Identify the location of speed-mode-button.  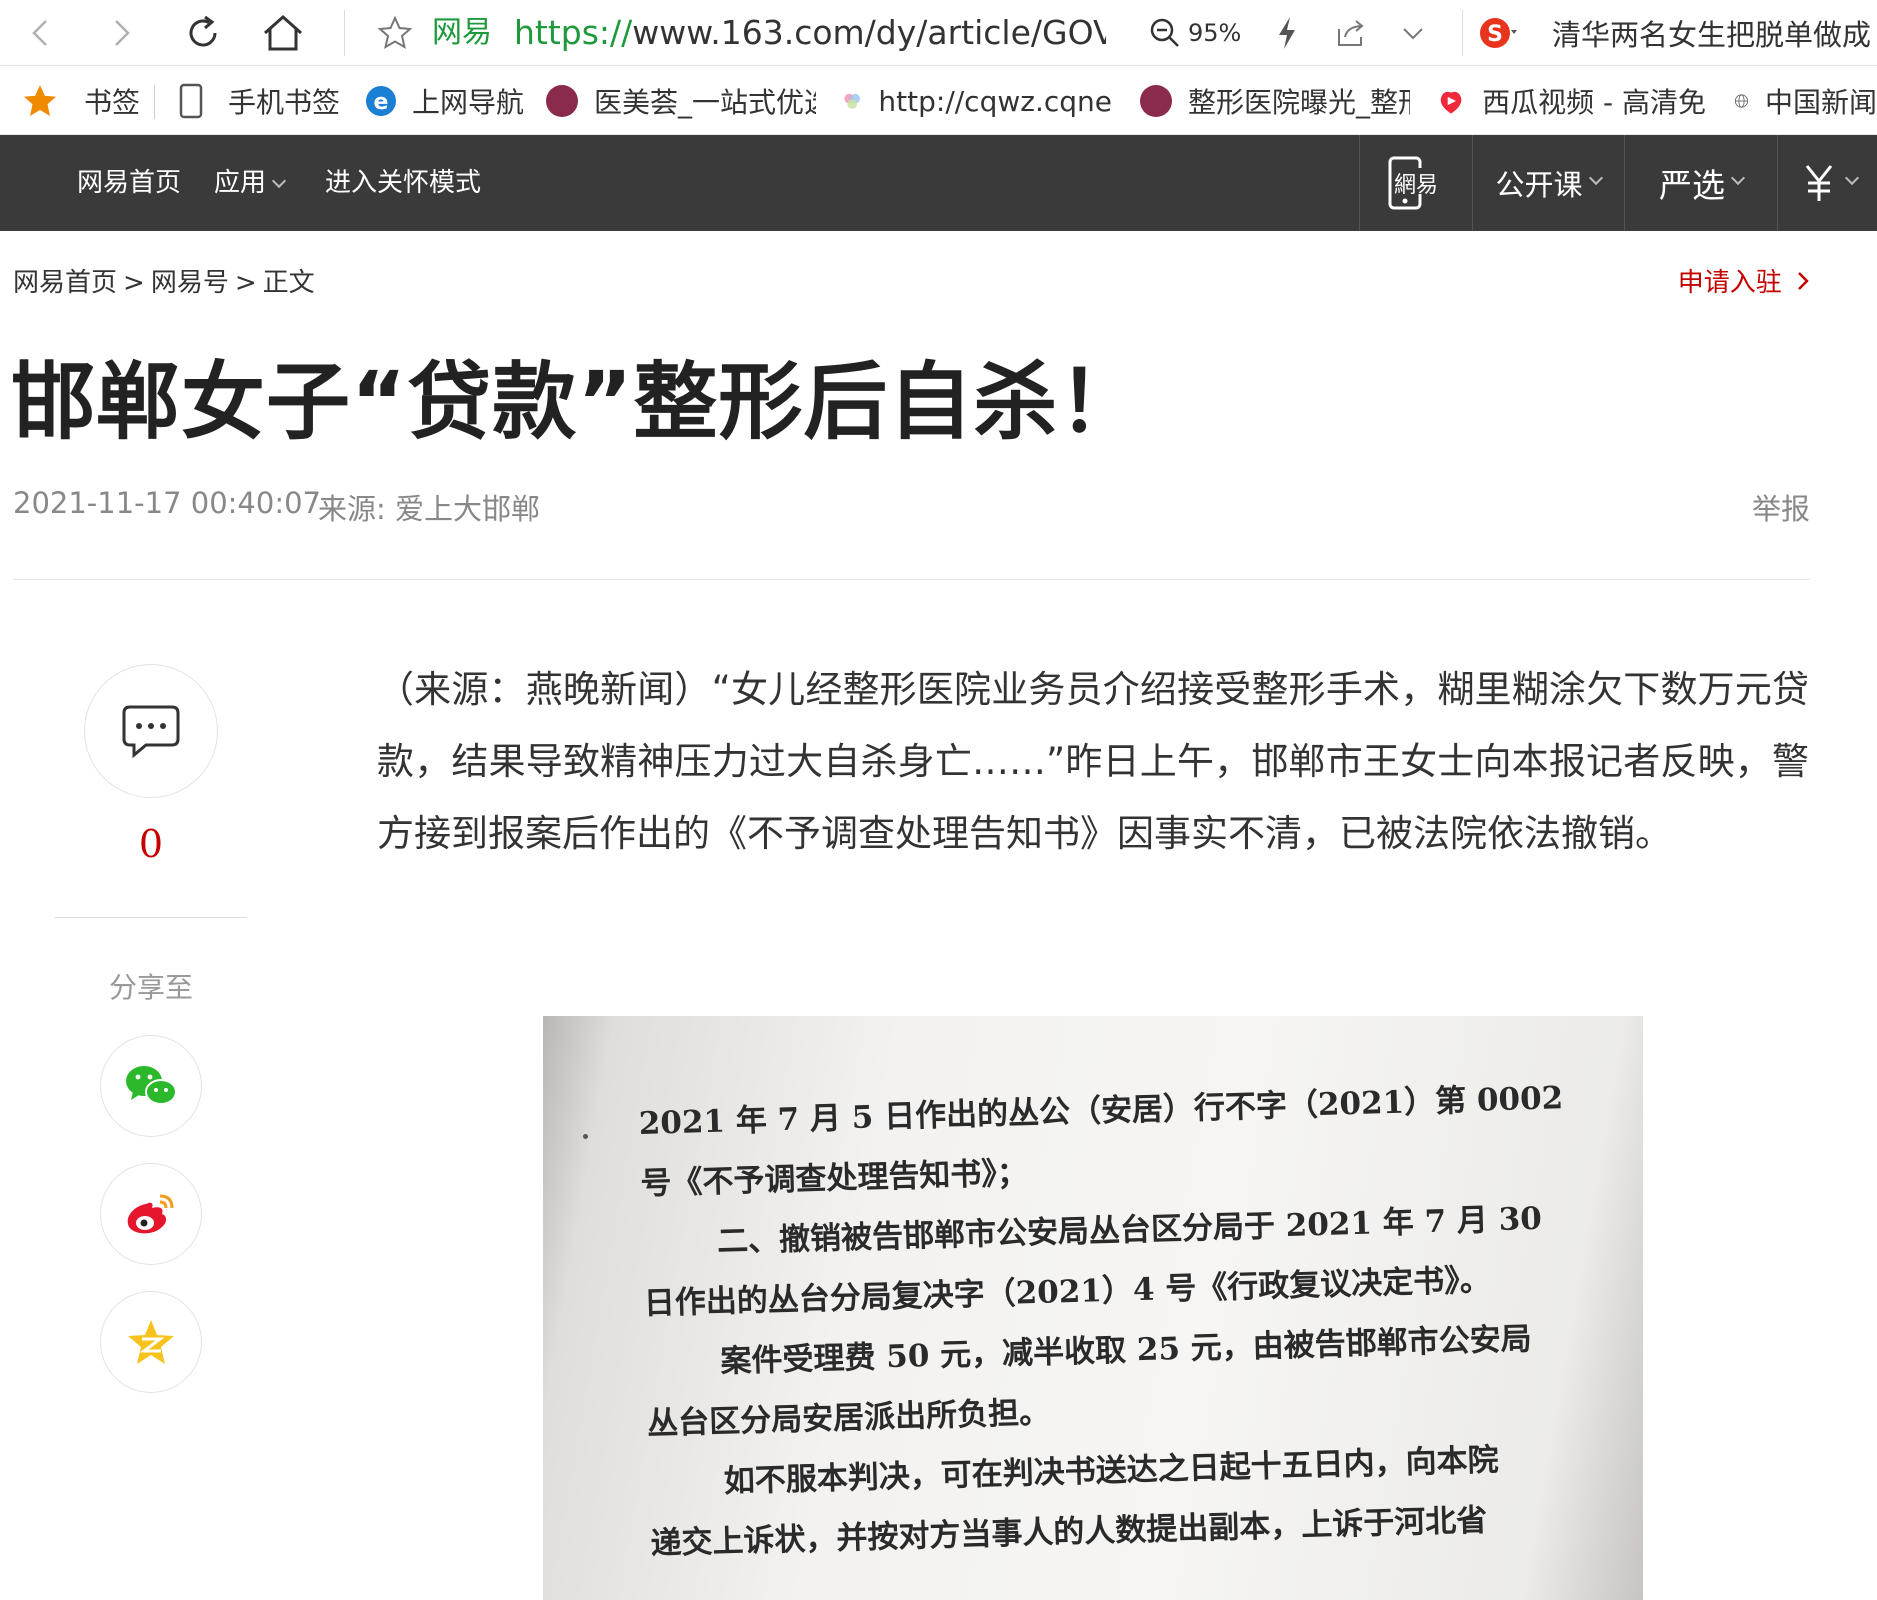
(1287, 33).